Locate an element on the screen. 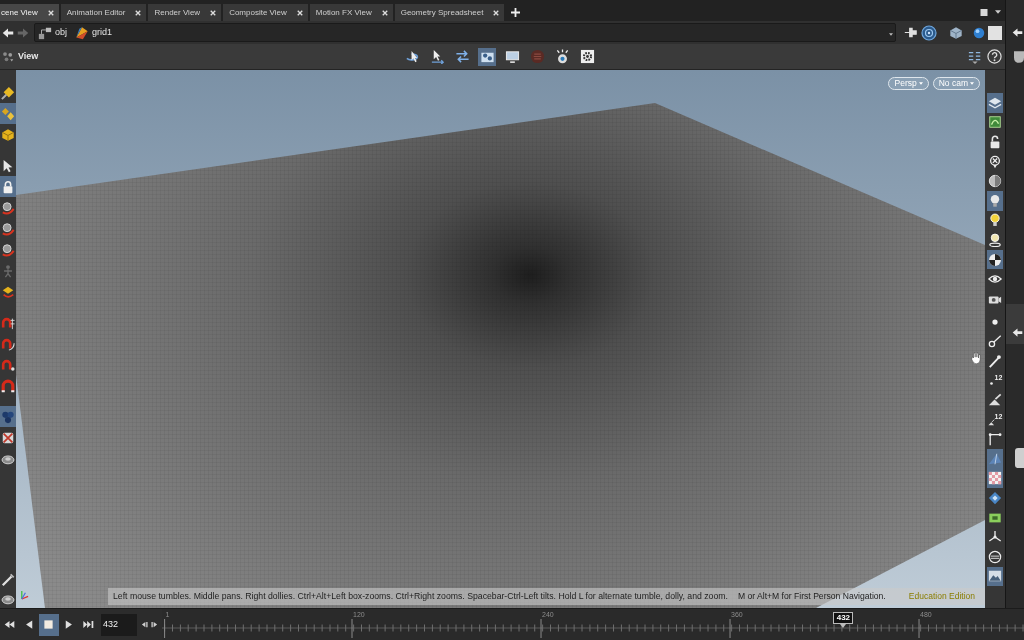  crossed-box-icon is located at coordinates (8, 437).